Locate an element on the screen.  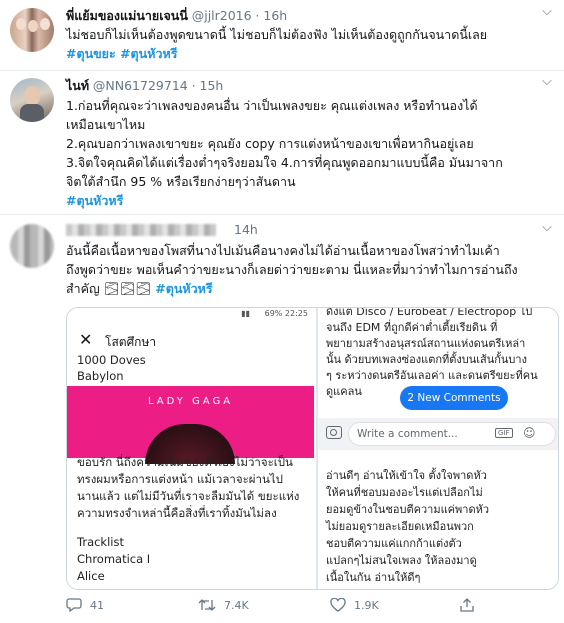
status-bar: 69% 22:25 ▮▮ is located at coordinates (190, 315).